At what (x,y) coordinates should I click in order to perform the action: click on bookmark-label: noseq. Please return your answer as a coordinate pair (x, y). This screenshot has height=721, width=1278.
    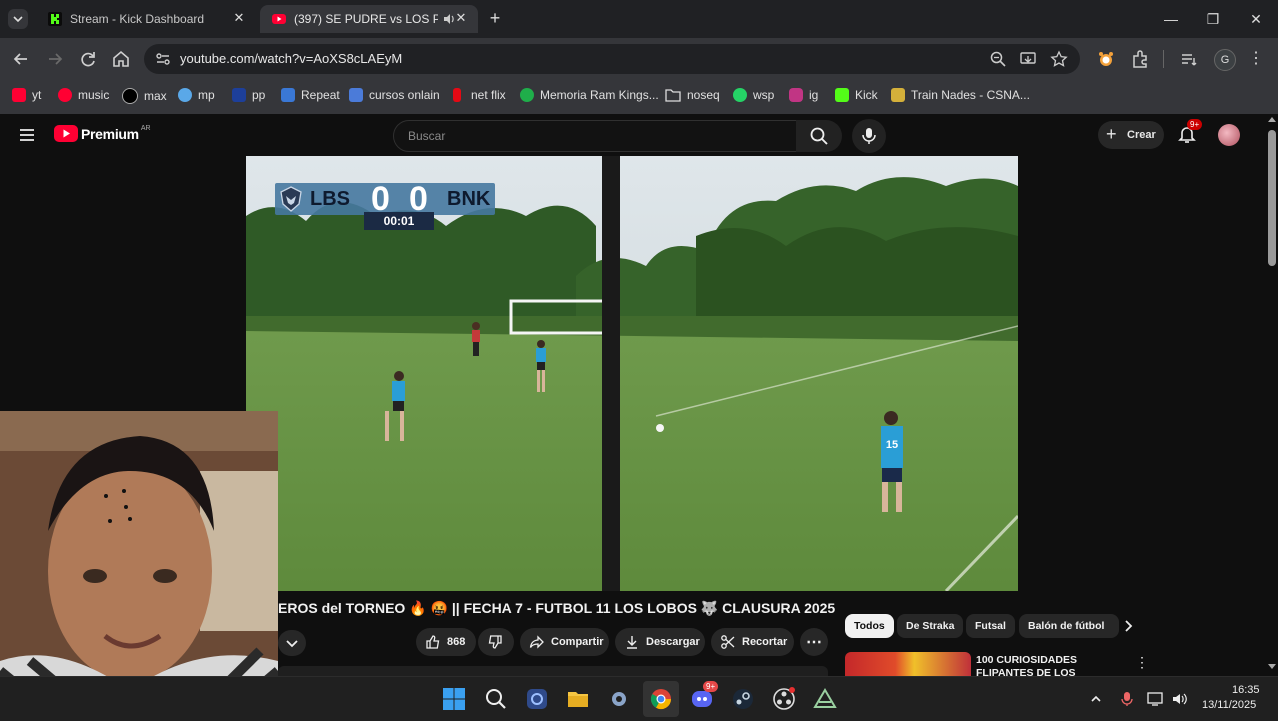
    Looking at the image, I should click on (703, 95).